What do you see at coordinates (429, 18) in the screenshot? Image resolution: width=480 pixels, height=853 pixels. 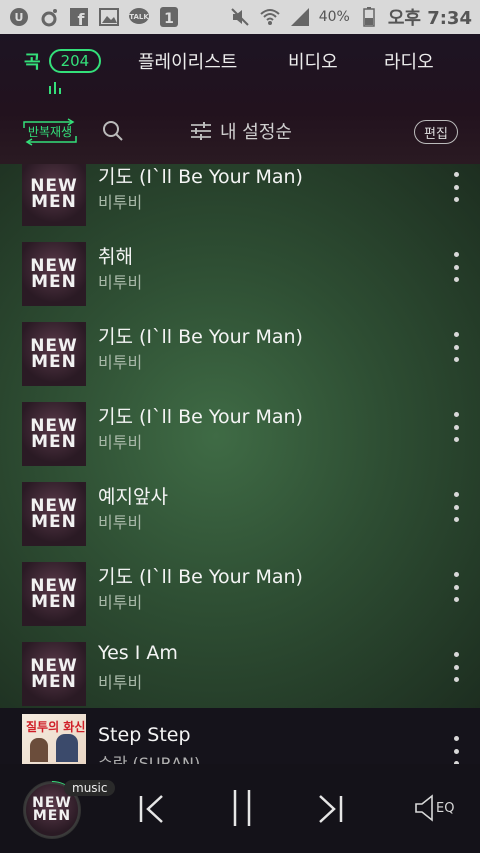 I see `clock: 오후 7:34` at bounding box center [429, 18].